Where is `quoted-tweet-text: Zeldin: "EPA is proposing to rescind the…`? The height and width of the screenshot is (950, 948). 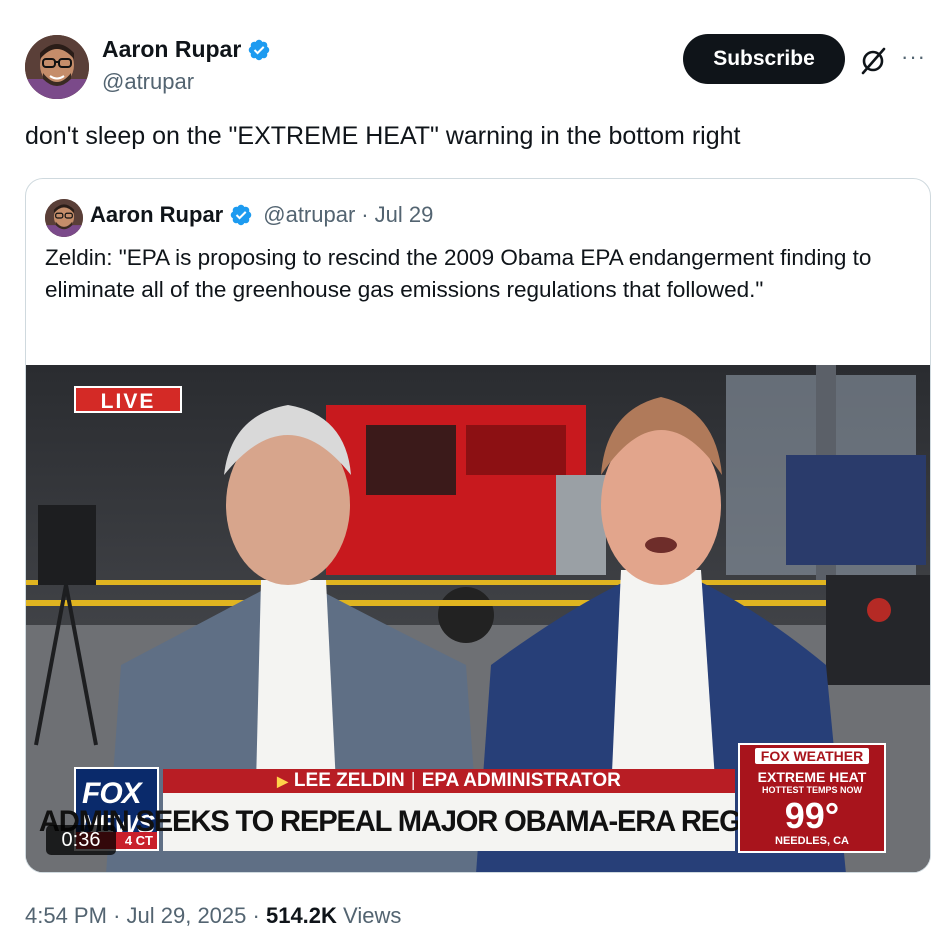 quoted-tweet-text: Zeldin: "EPA is proposing to rescind the… is located at coordinates (458, 273).